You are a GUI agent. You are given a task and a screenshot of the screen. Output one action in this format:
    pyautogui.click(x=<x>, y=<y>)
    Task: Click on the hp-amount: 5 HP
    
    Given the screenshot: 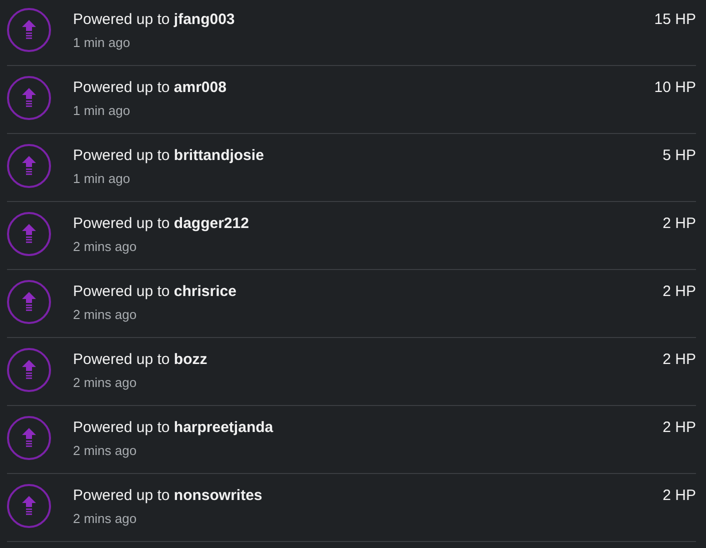 What is the action you would take?
    pyautogui.click(x=679, y=156)
    